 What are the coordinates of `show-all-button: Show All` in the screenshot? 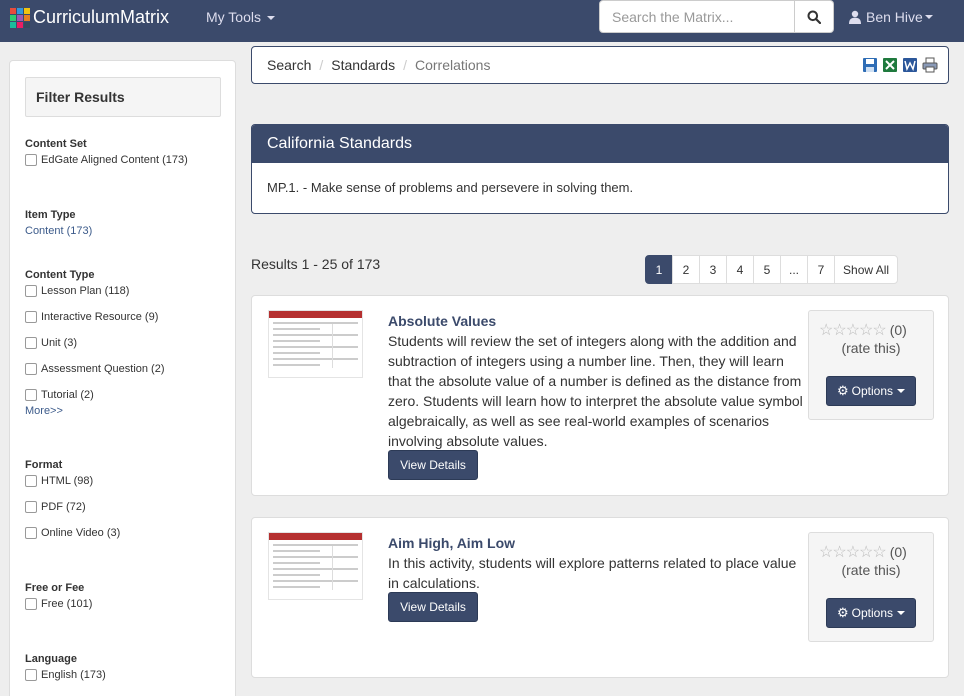 It's located at (866, 269).